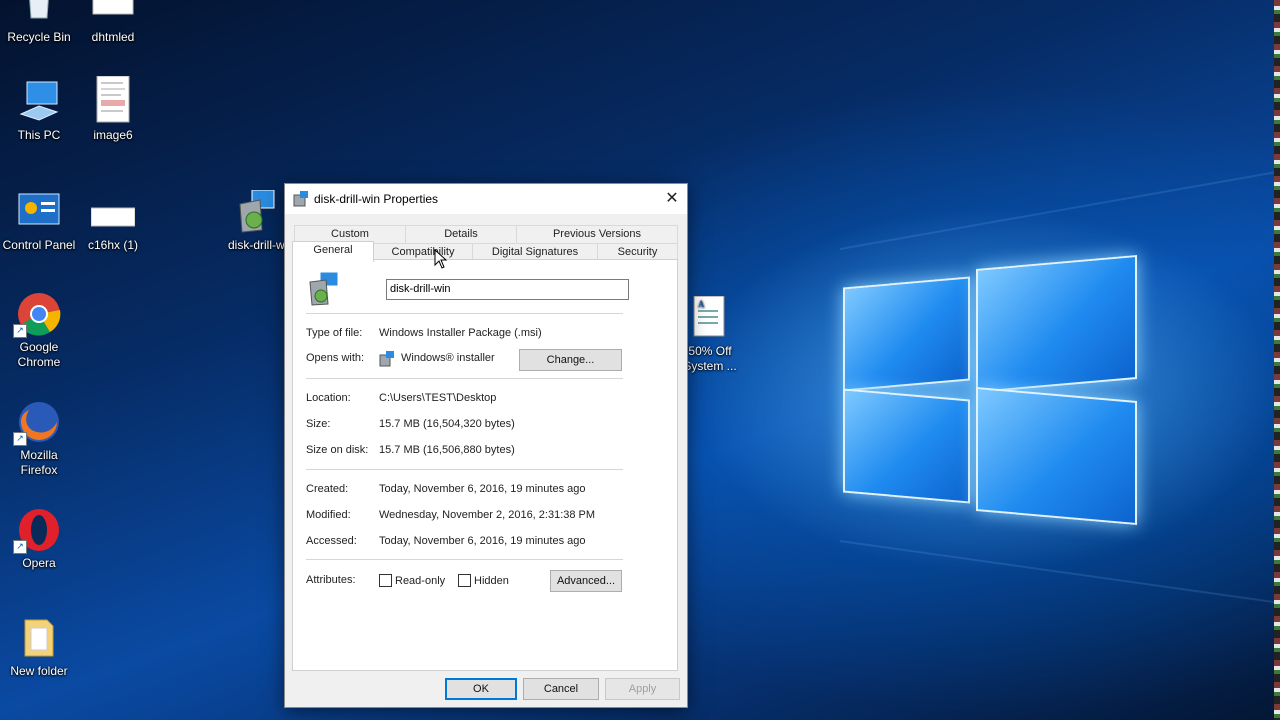  I want to click on desktop-icon-label: New folder, so click(39, 671).